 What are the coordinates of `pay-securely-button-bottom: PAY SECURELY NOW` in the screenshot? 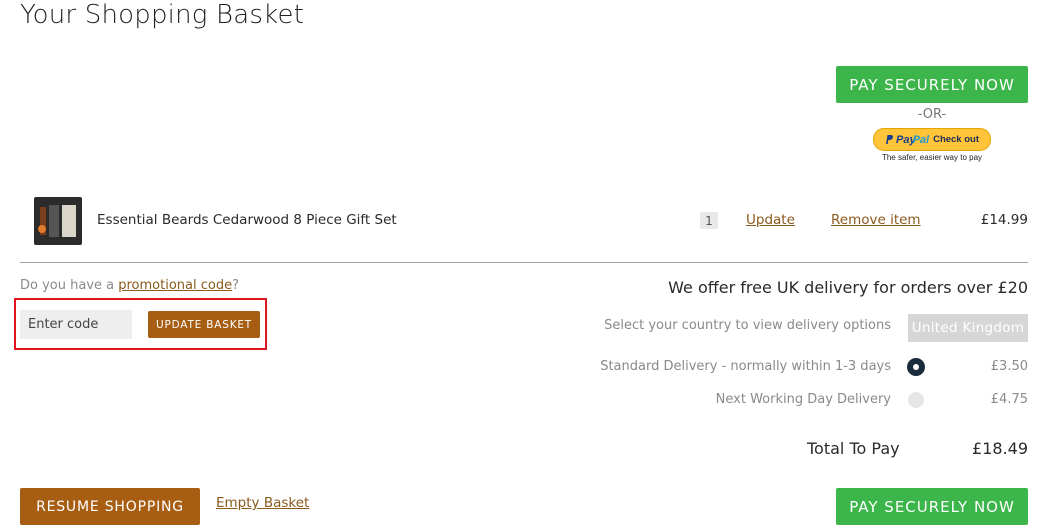 It's located at (932, 506).